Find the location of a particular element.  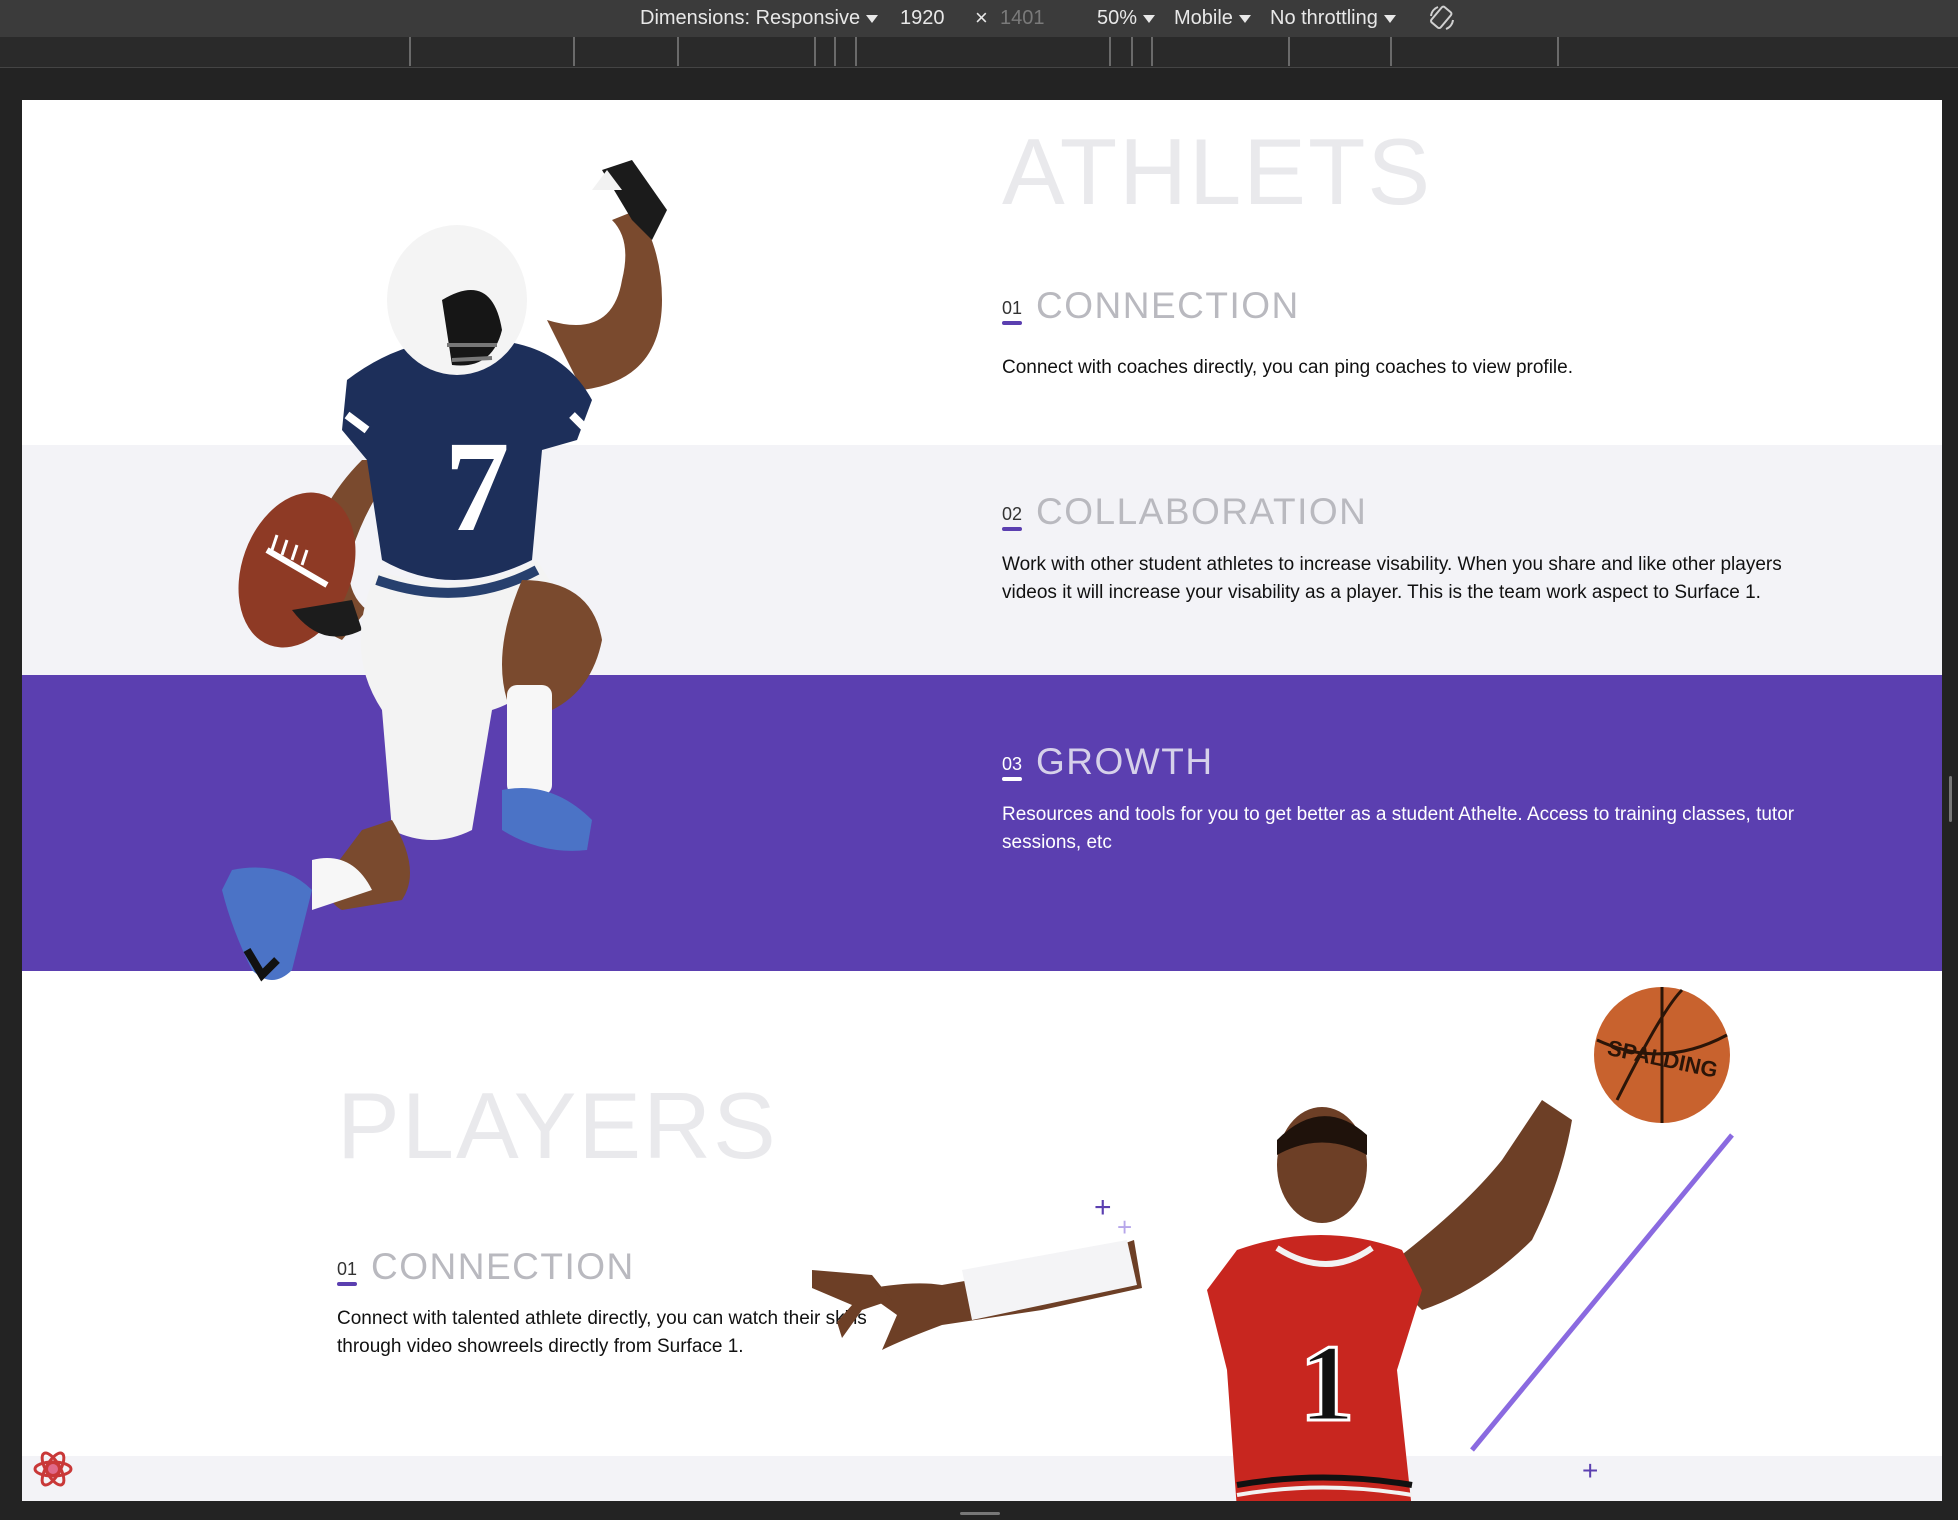

feature-header: 02 COLLABORATION is located at coordinates (1184, 512).